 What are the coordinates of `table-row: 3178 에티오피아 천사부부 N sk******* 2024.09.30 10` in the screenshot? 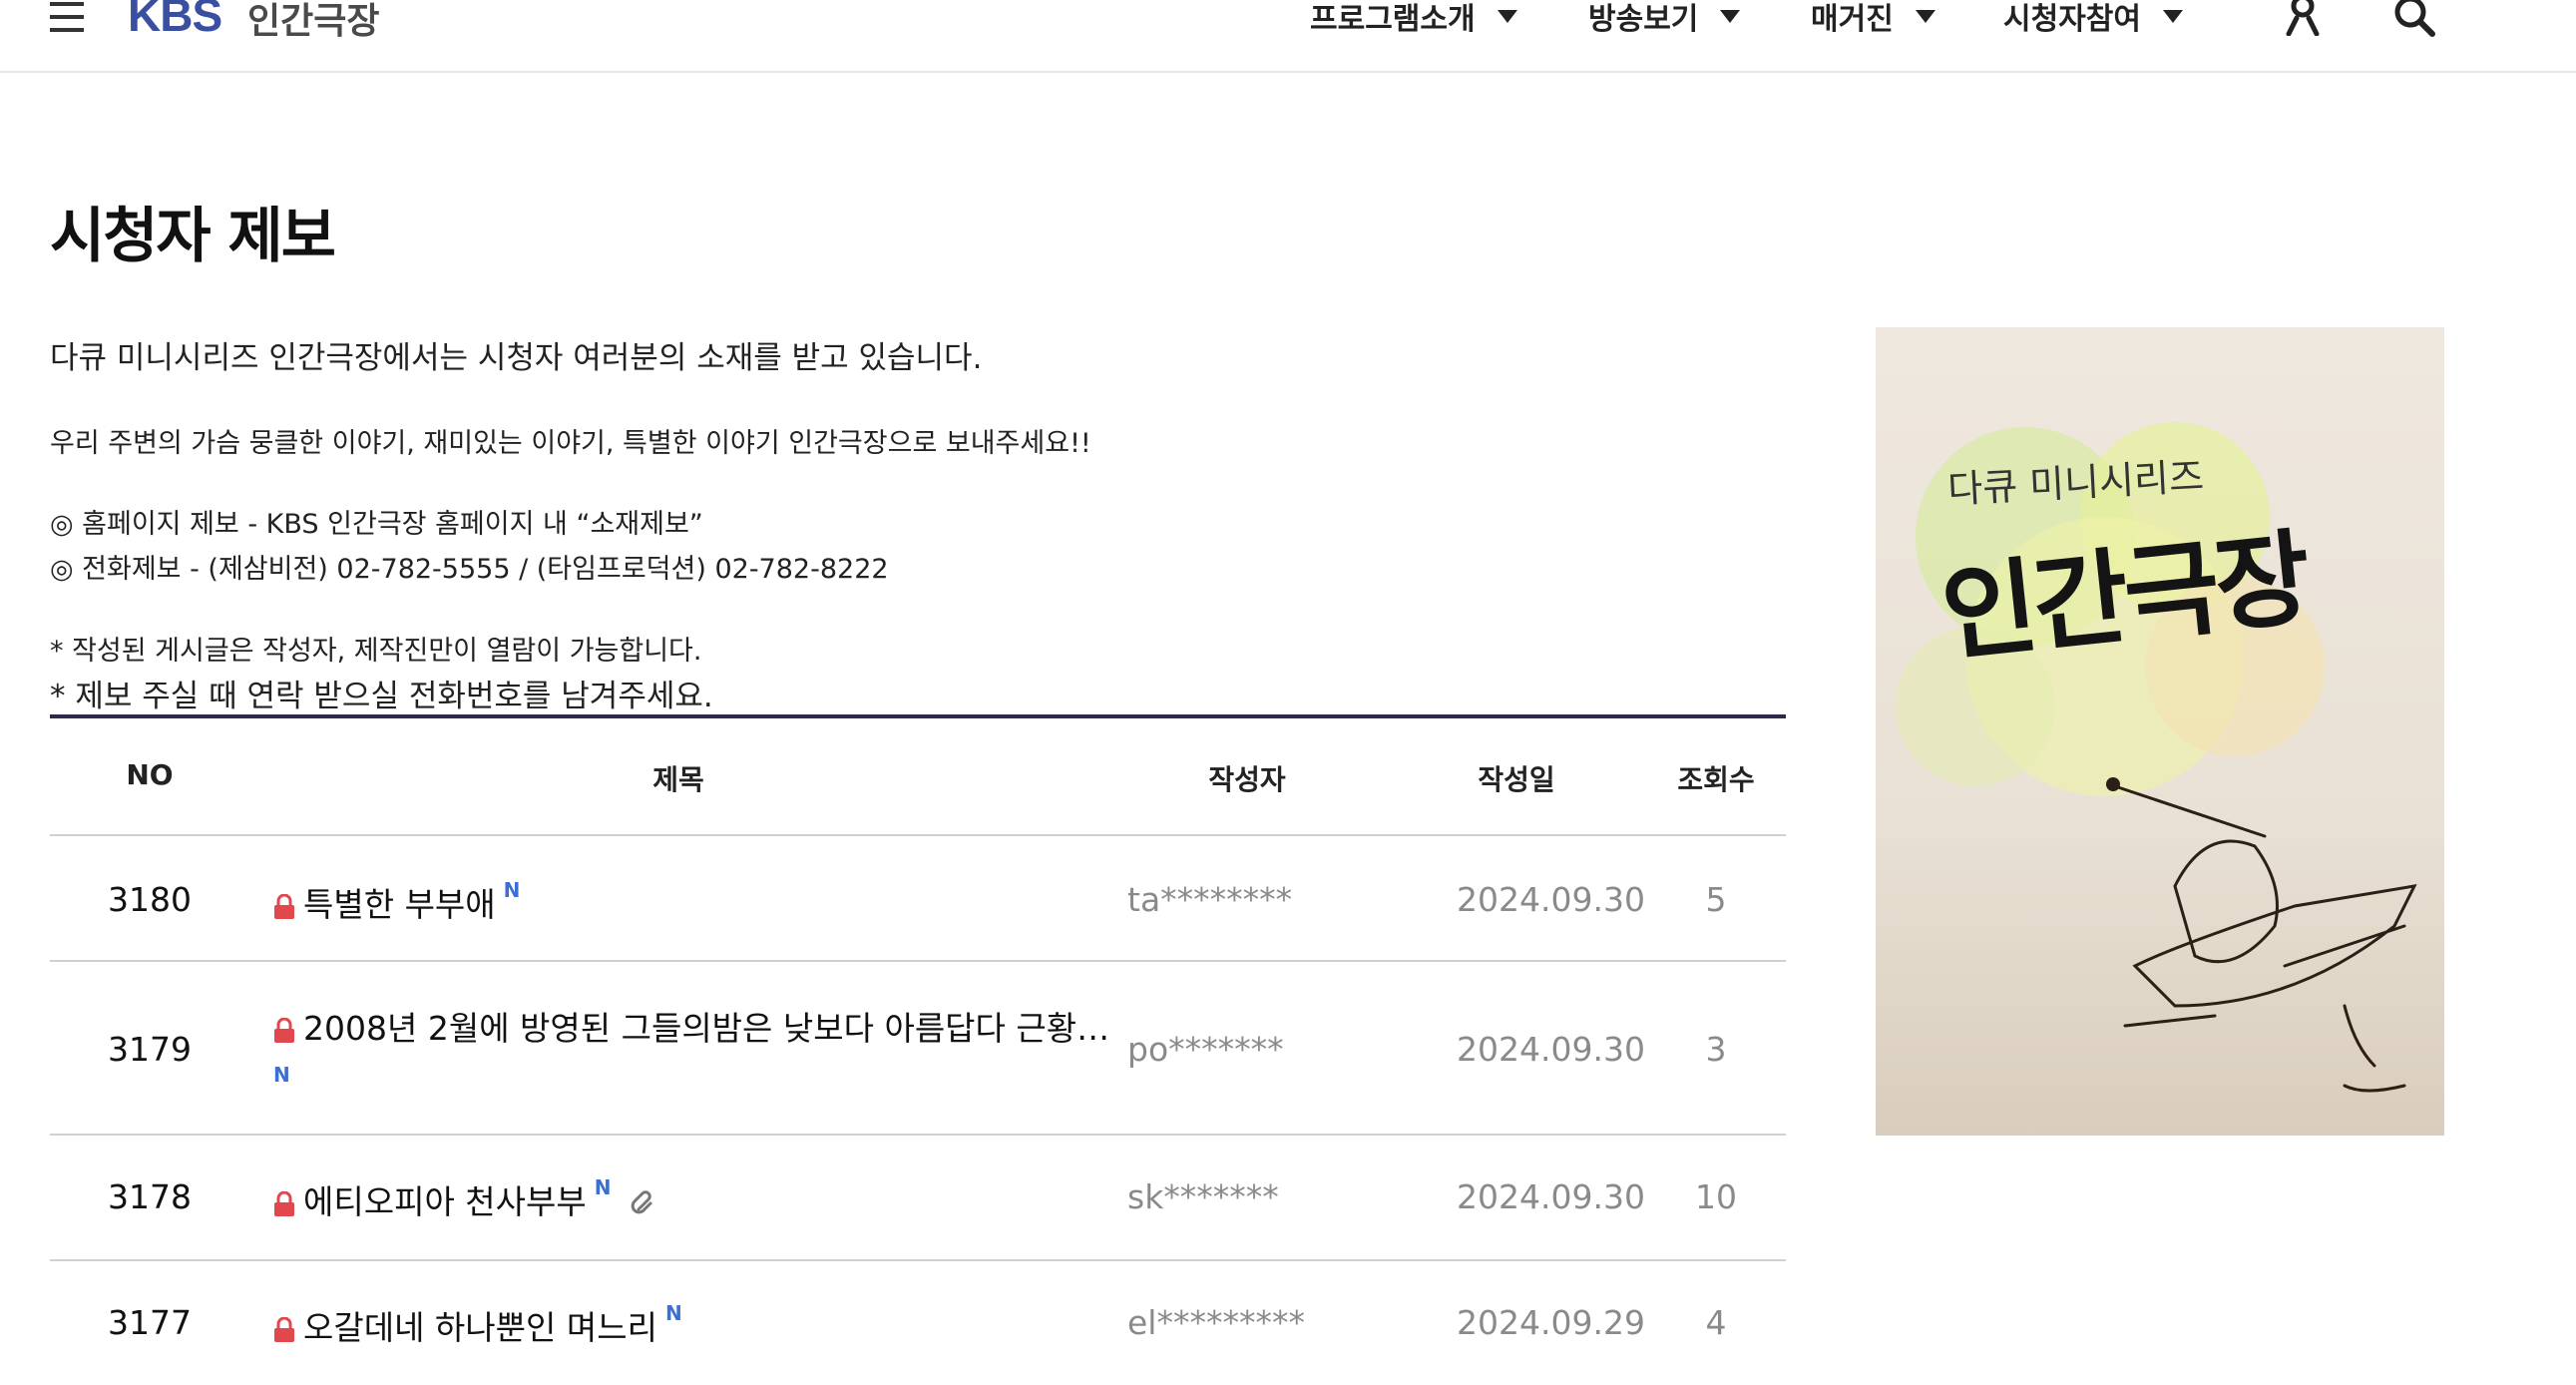 It's located at (918, 1198).